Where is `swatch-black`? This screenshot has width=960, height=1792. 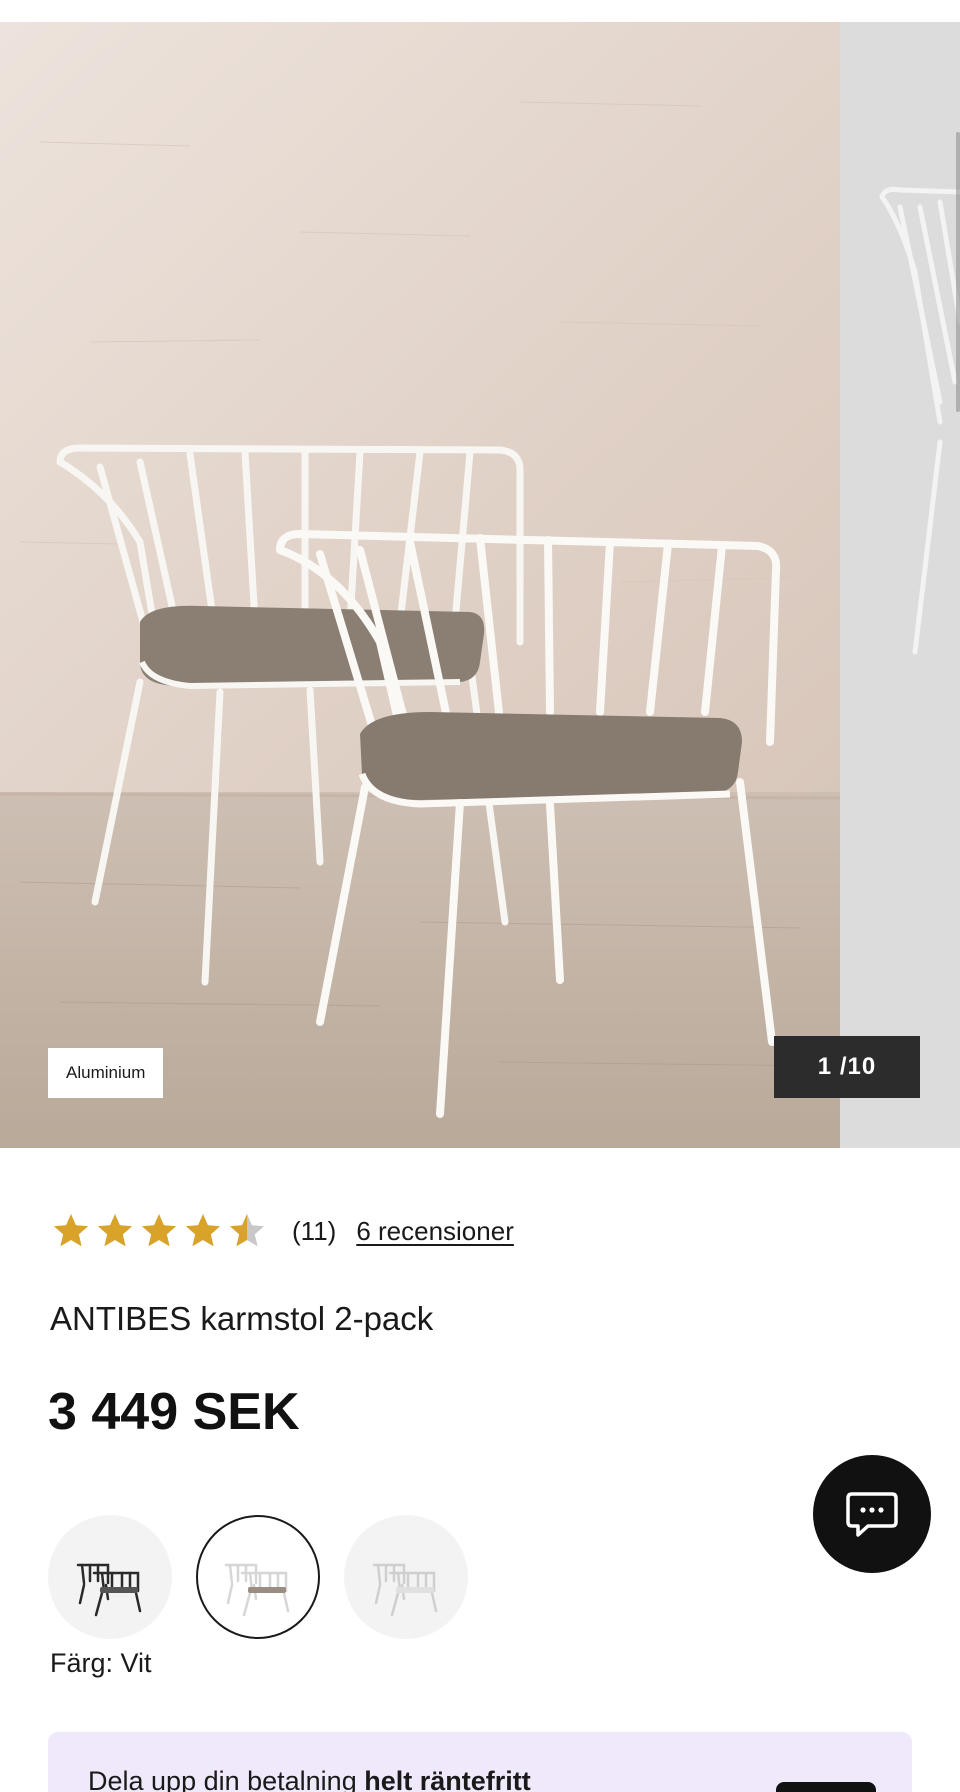 swatch-black is located at coordinates (110, 1577).